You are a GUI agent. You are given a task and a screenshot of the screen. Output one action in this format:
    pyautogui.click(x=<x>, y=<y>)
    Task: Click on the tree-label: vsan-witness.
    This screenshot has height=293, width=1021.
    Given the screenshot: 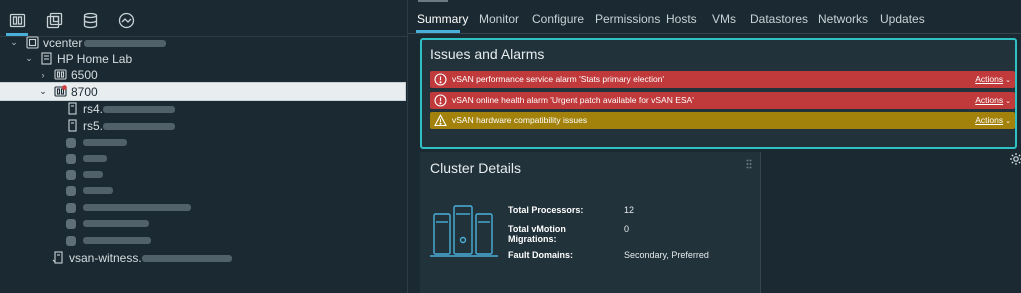 What is the action you would take?
    pyautogui.click(x=150, y=258)
    